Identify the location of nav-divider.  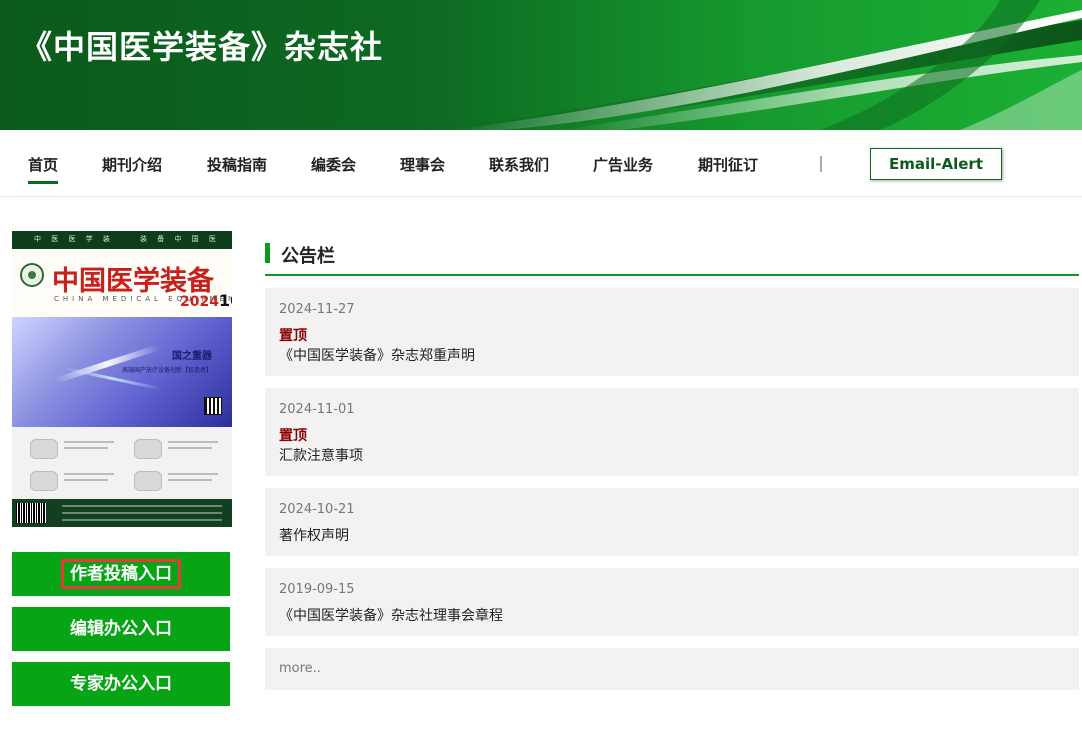
(821, 164).